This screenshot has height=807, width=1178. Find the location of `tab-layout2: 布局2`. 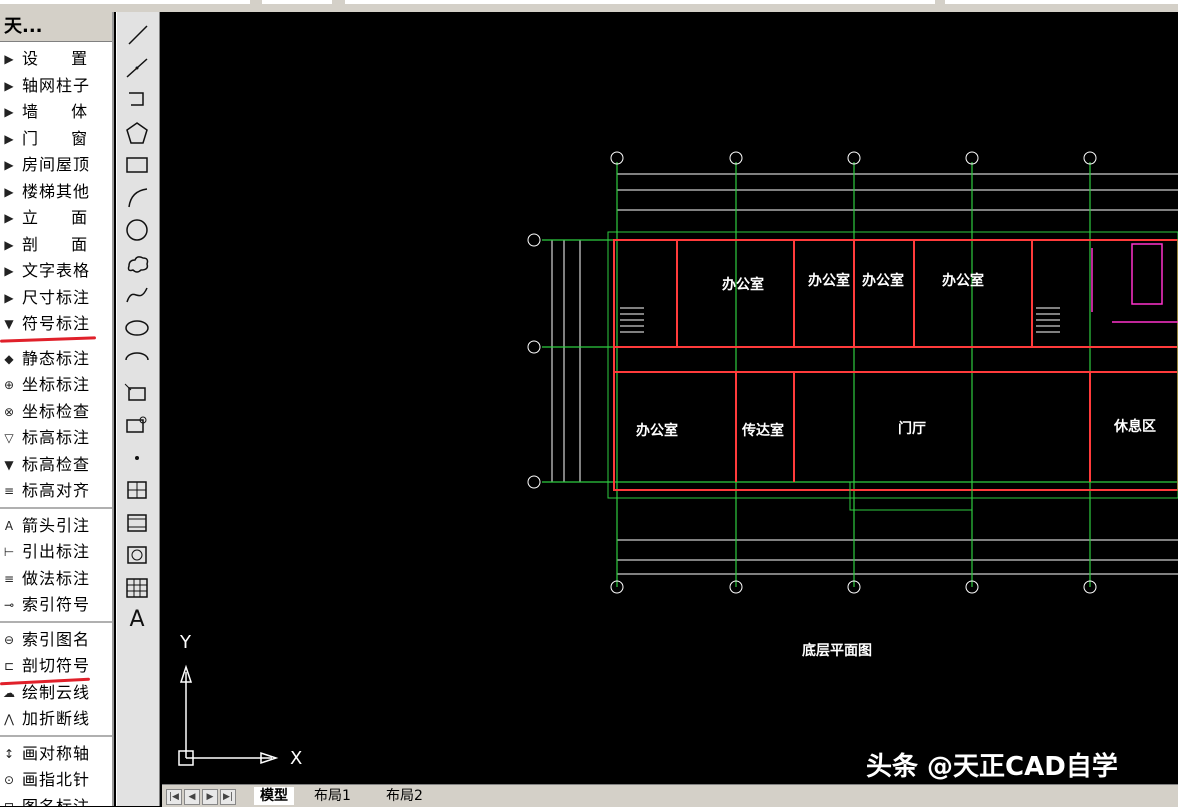

tab-layout2: 布局2 is located at coordinates (404, 796).